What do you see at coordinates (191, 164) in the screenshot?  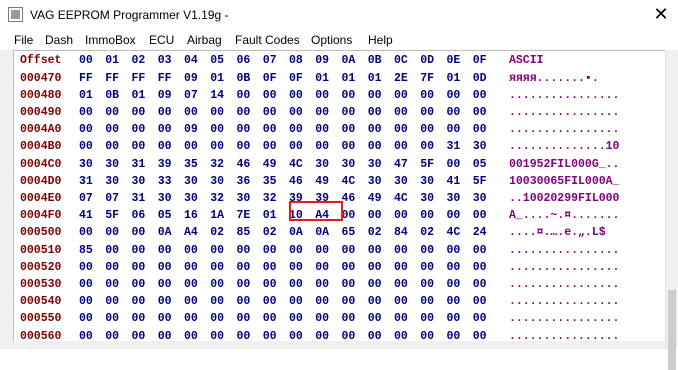 I see `hex-byte: 35` at bounding box center [191, 164].